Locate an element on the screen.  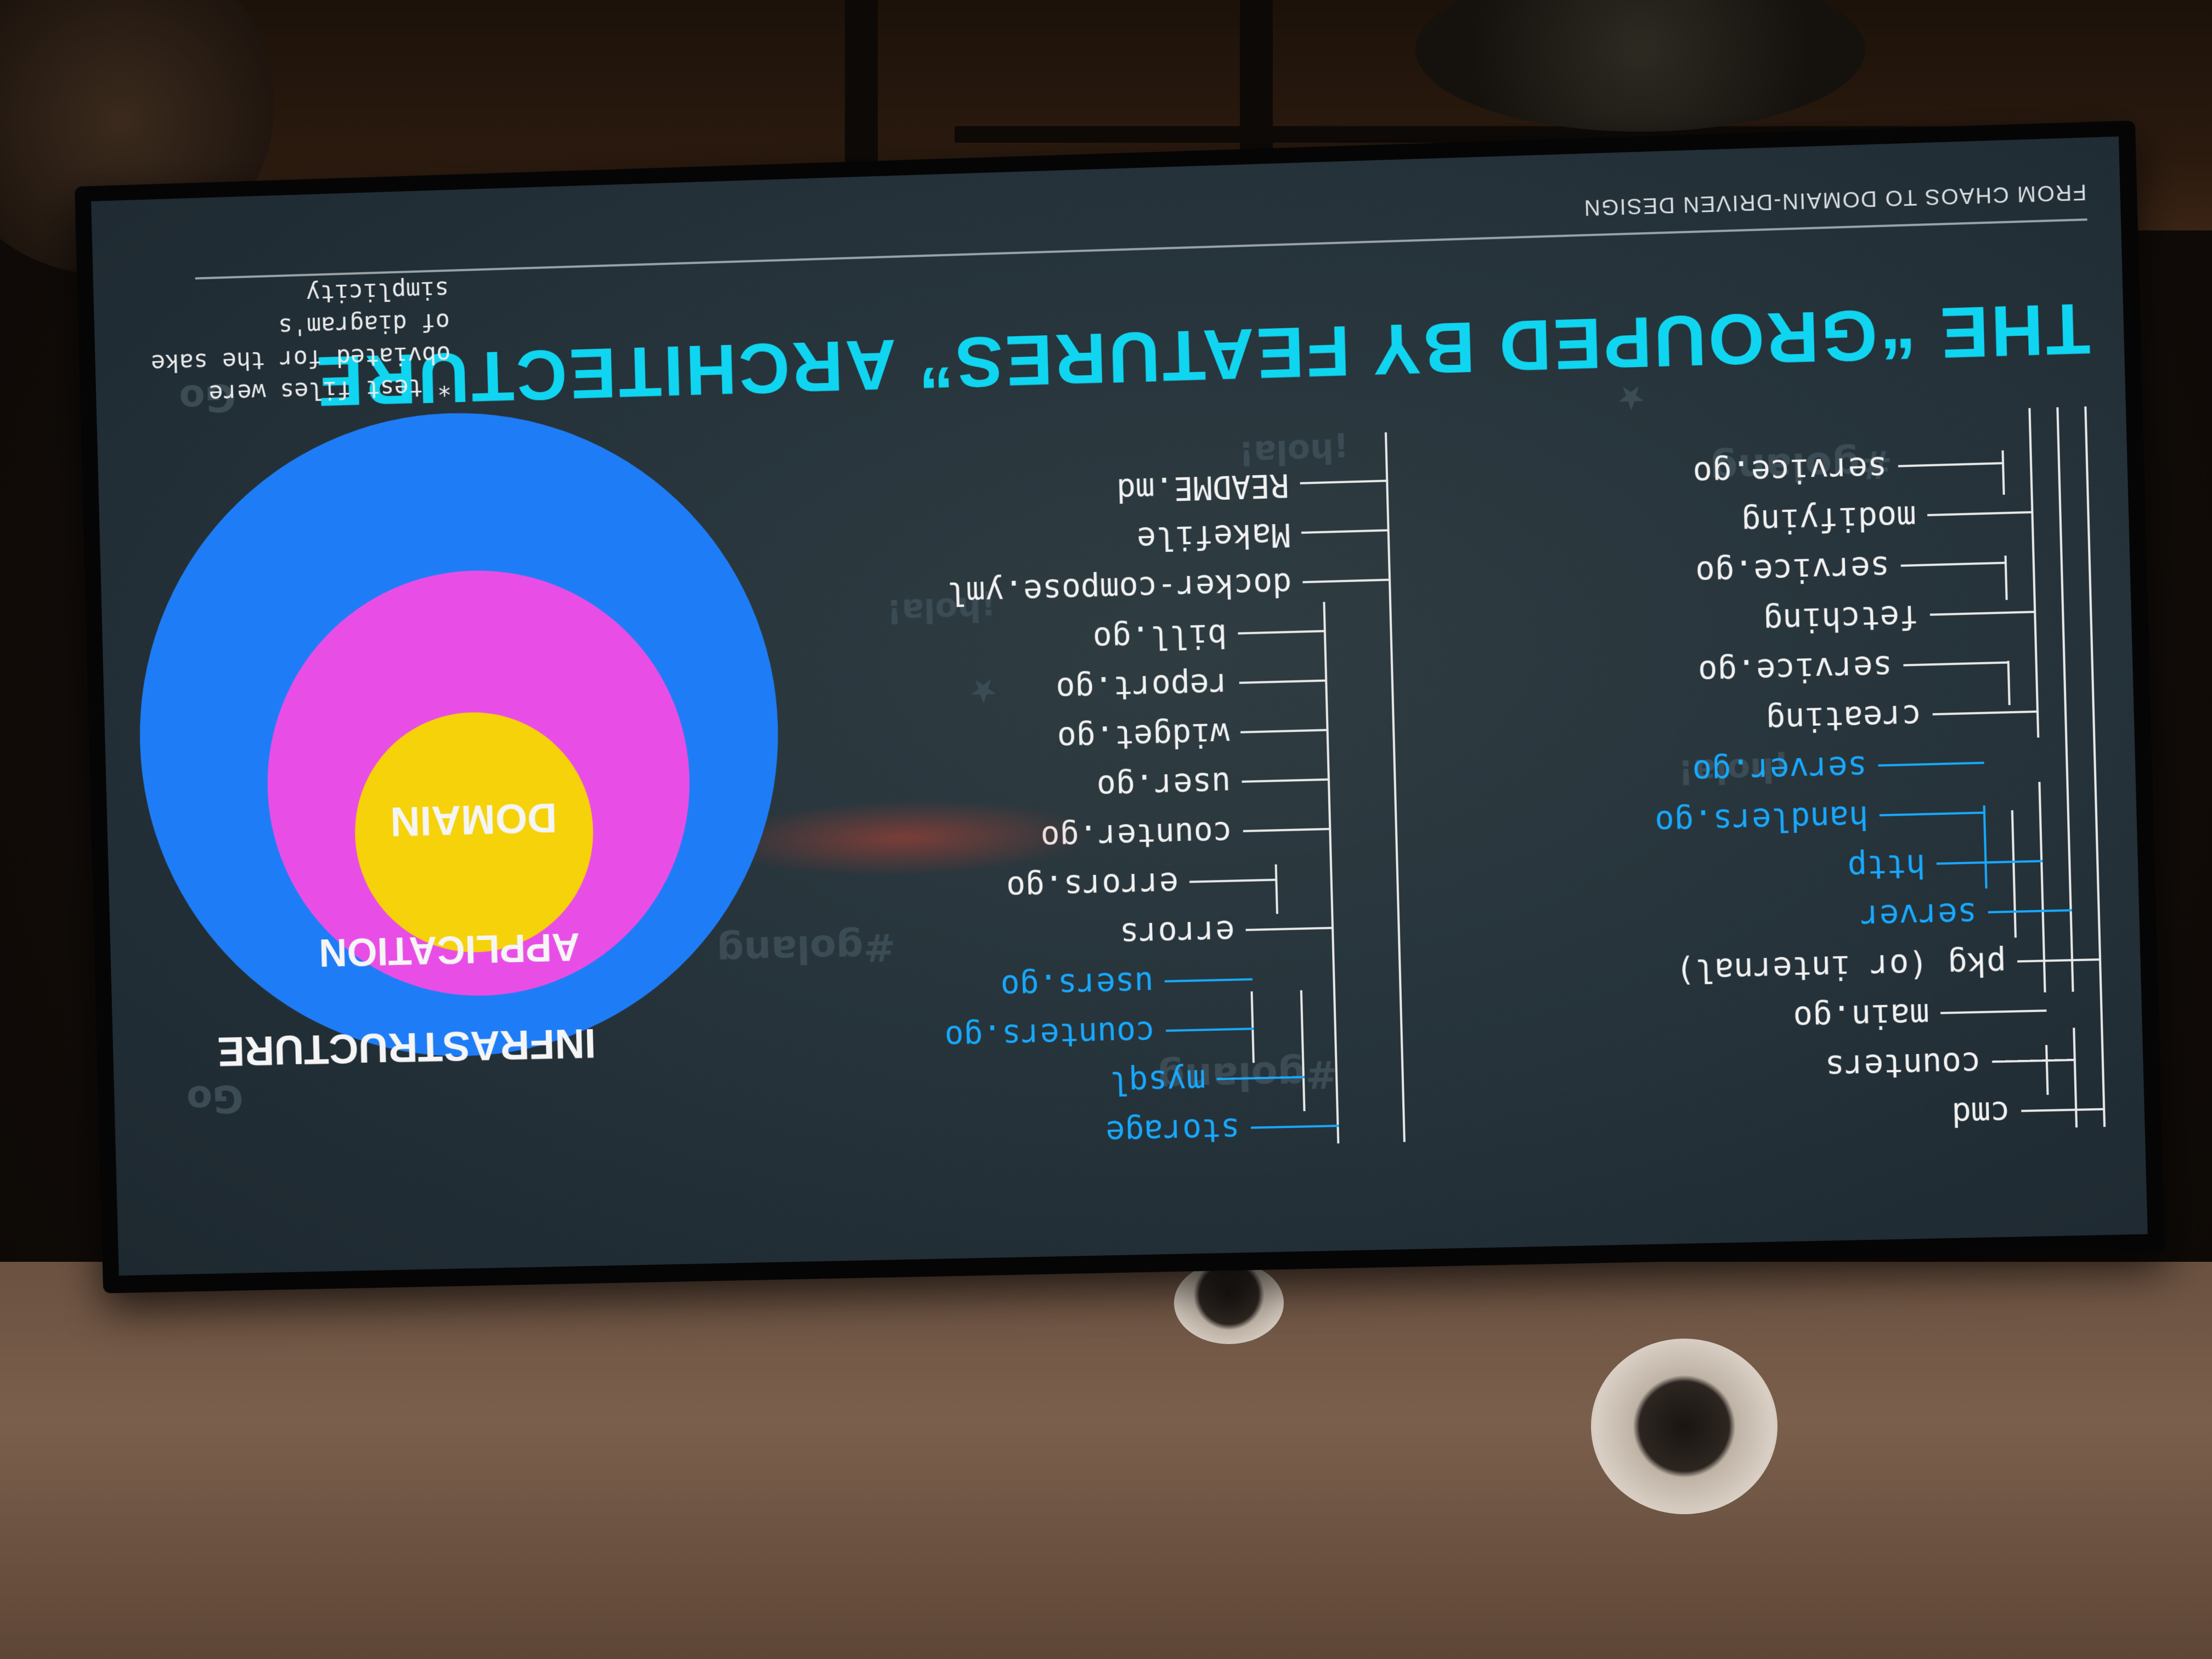
application-label: APPLICATION is located at coordinates (477, 948).